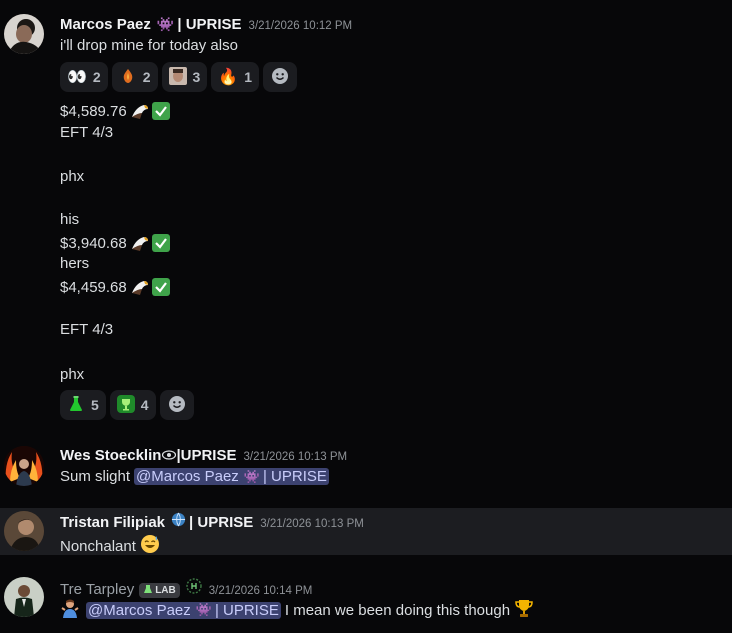 The image size is (732, 633). I want to click on reaction-flask: 5, so click(83, 405).